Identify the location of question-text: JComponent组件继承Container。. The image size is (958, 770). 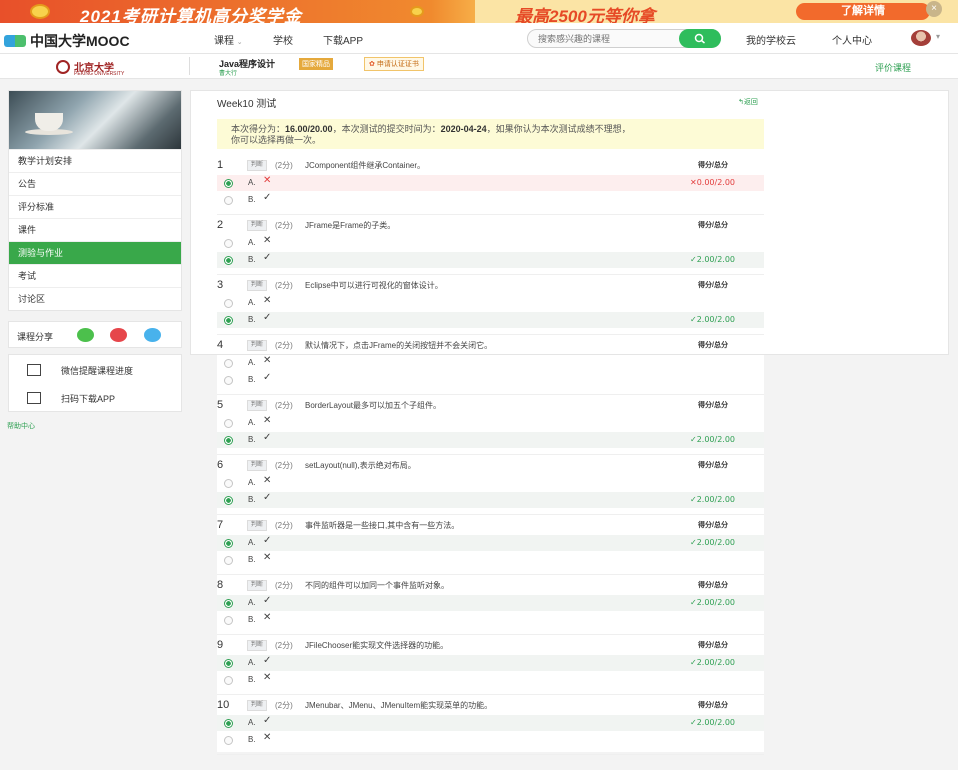
(365, 165).